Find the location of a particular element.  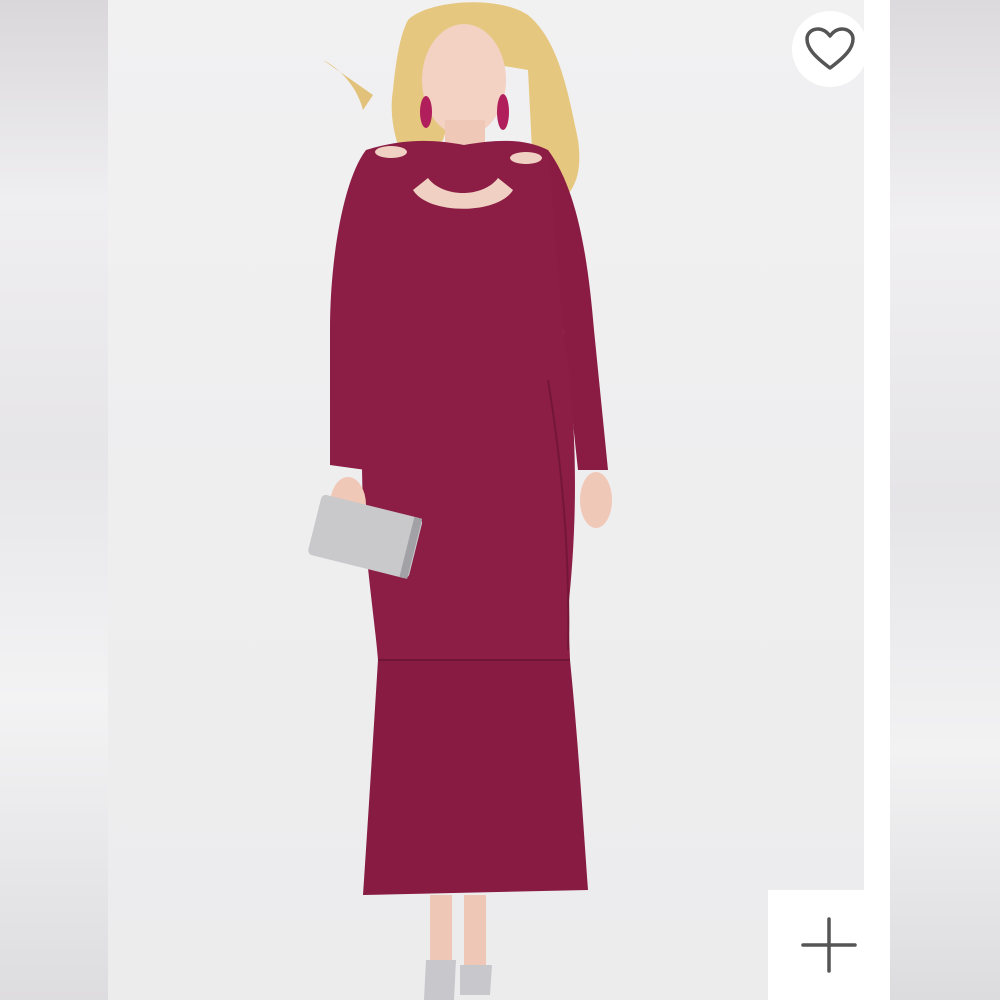

add-button: Add is located at coordinates (829, 945).